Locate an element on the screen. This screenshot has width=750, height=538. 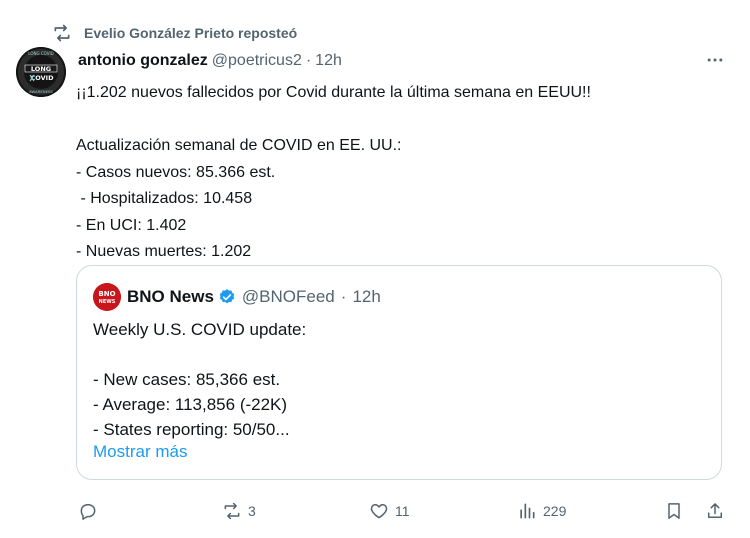
share-button is located at coordinates (715, 511).